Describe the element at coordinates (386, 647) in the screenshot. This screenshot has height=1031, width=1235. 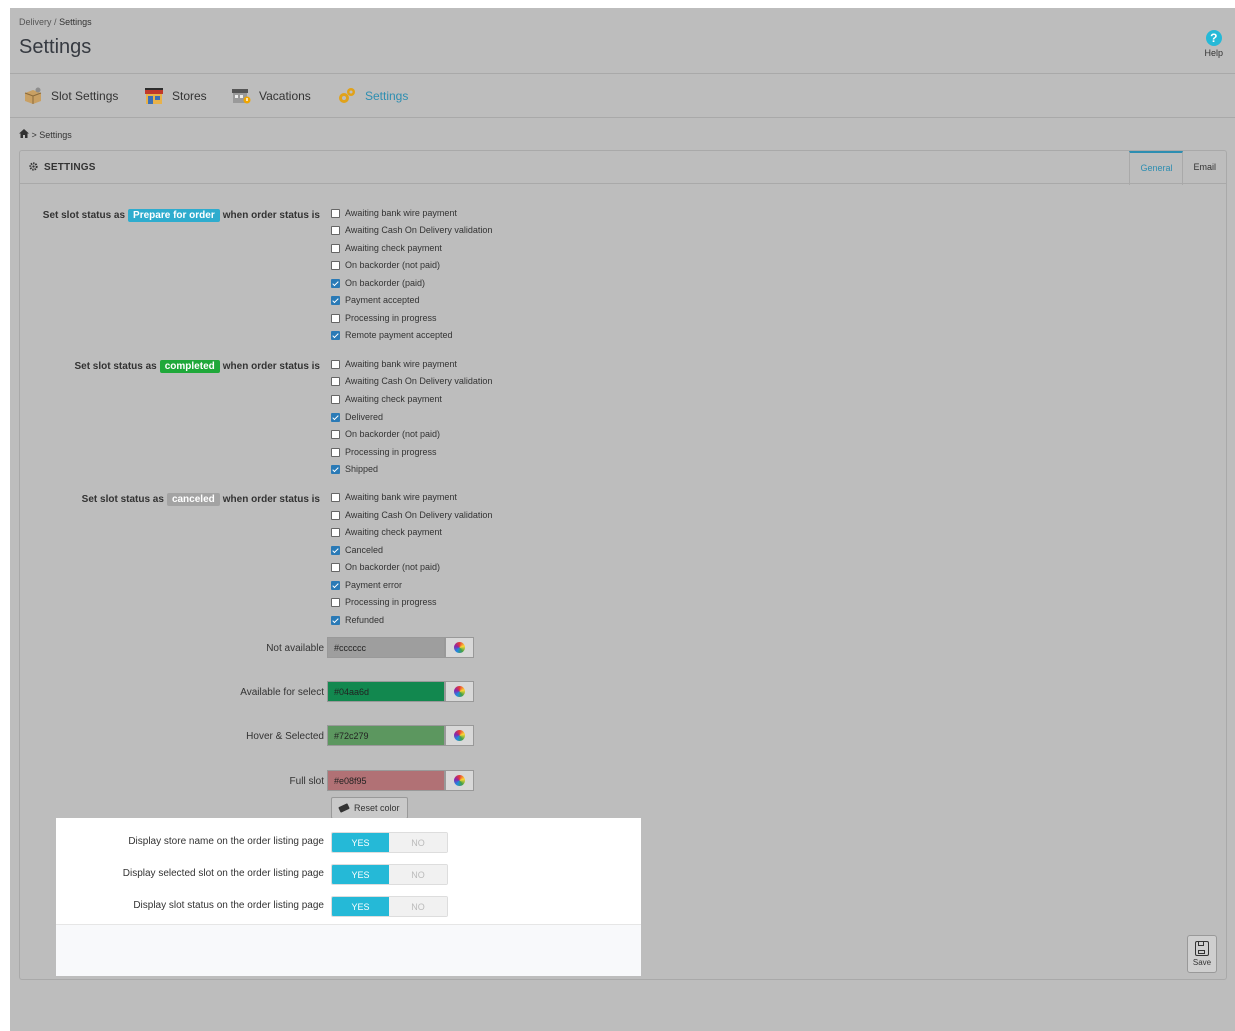
I see `color-input-not-available: #cccccc` at that location.